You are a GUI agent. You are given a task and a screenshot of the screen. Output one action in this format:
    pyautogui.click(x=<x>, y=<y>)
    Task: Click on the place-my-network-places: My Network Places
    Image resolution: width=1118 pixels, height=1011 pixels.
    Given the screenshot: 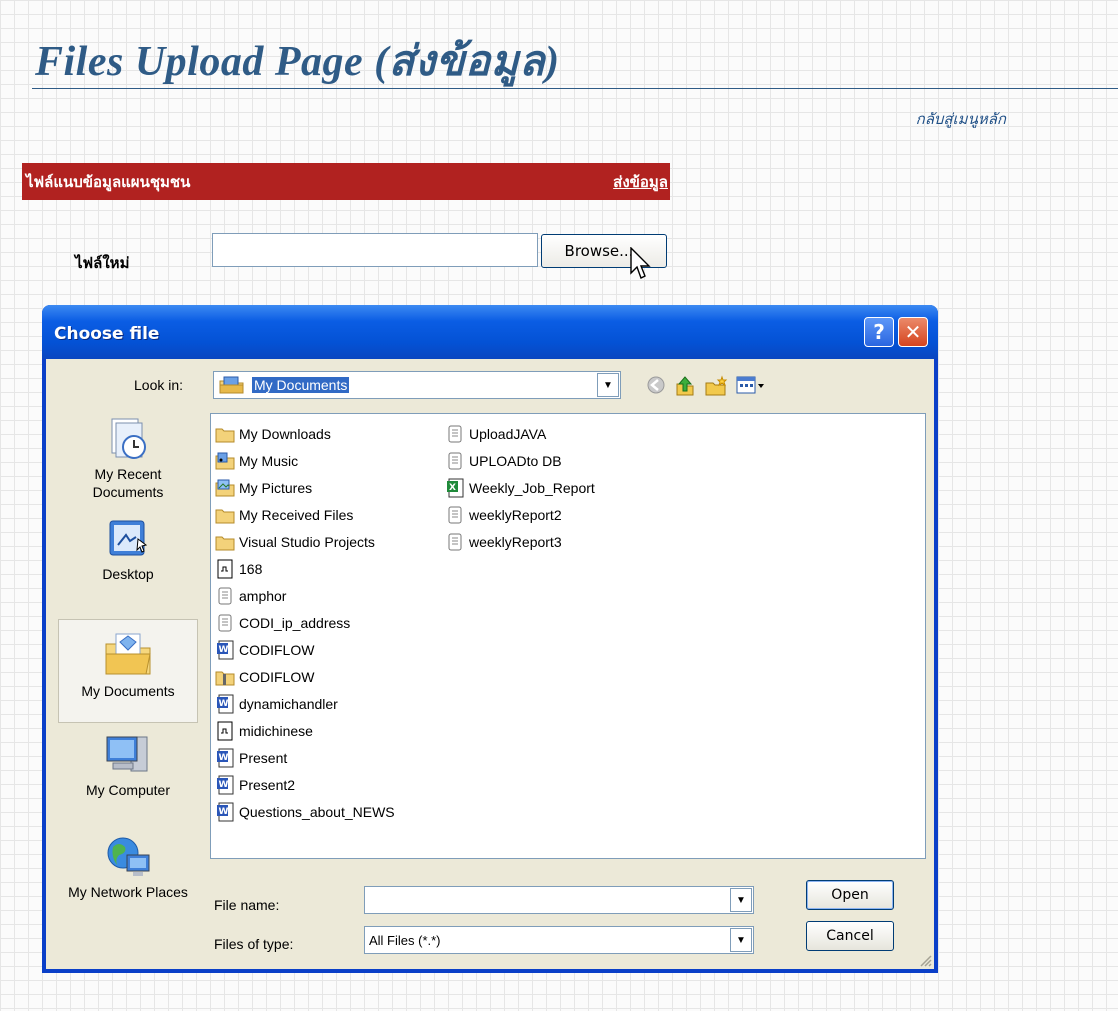 What is the action you would take?
    pyautogui.click(x=128, y=867)
    